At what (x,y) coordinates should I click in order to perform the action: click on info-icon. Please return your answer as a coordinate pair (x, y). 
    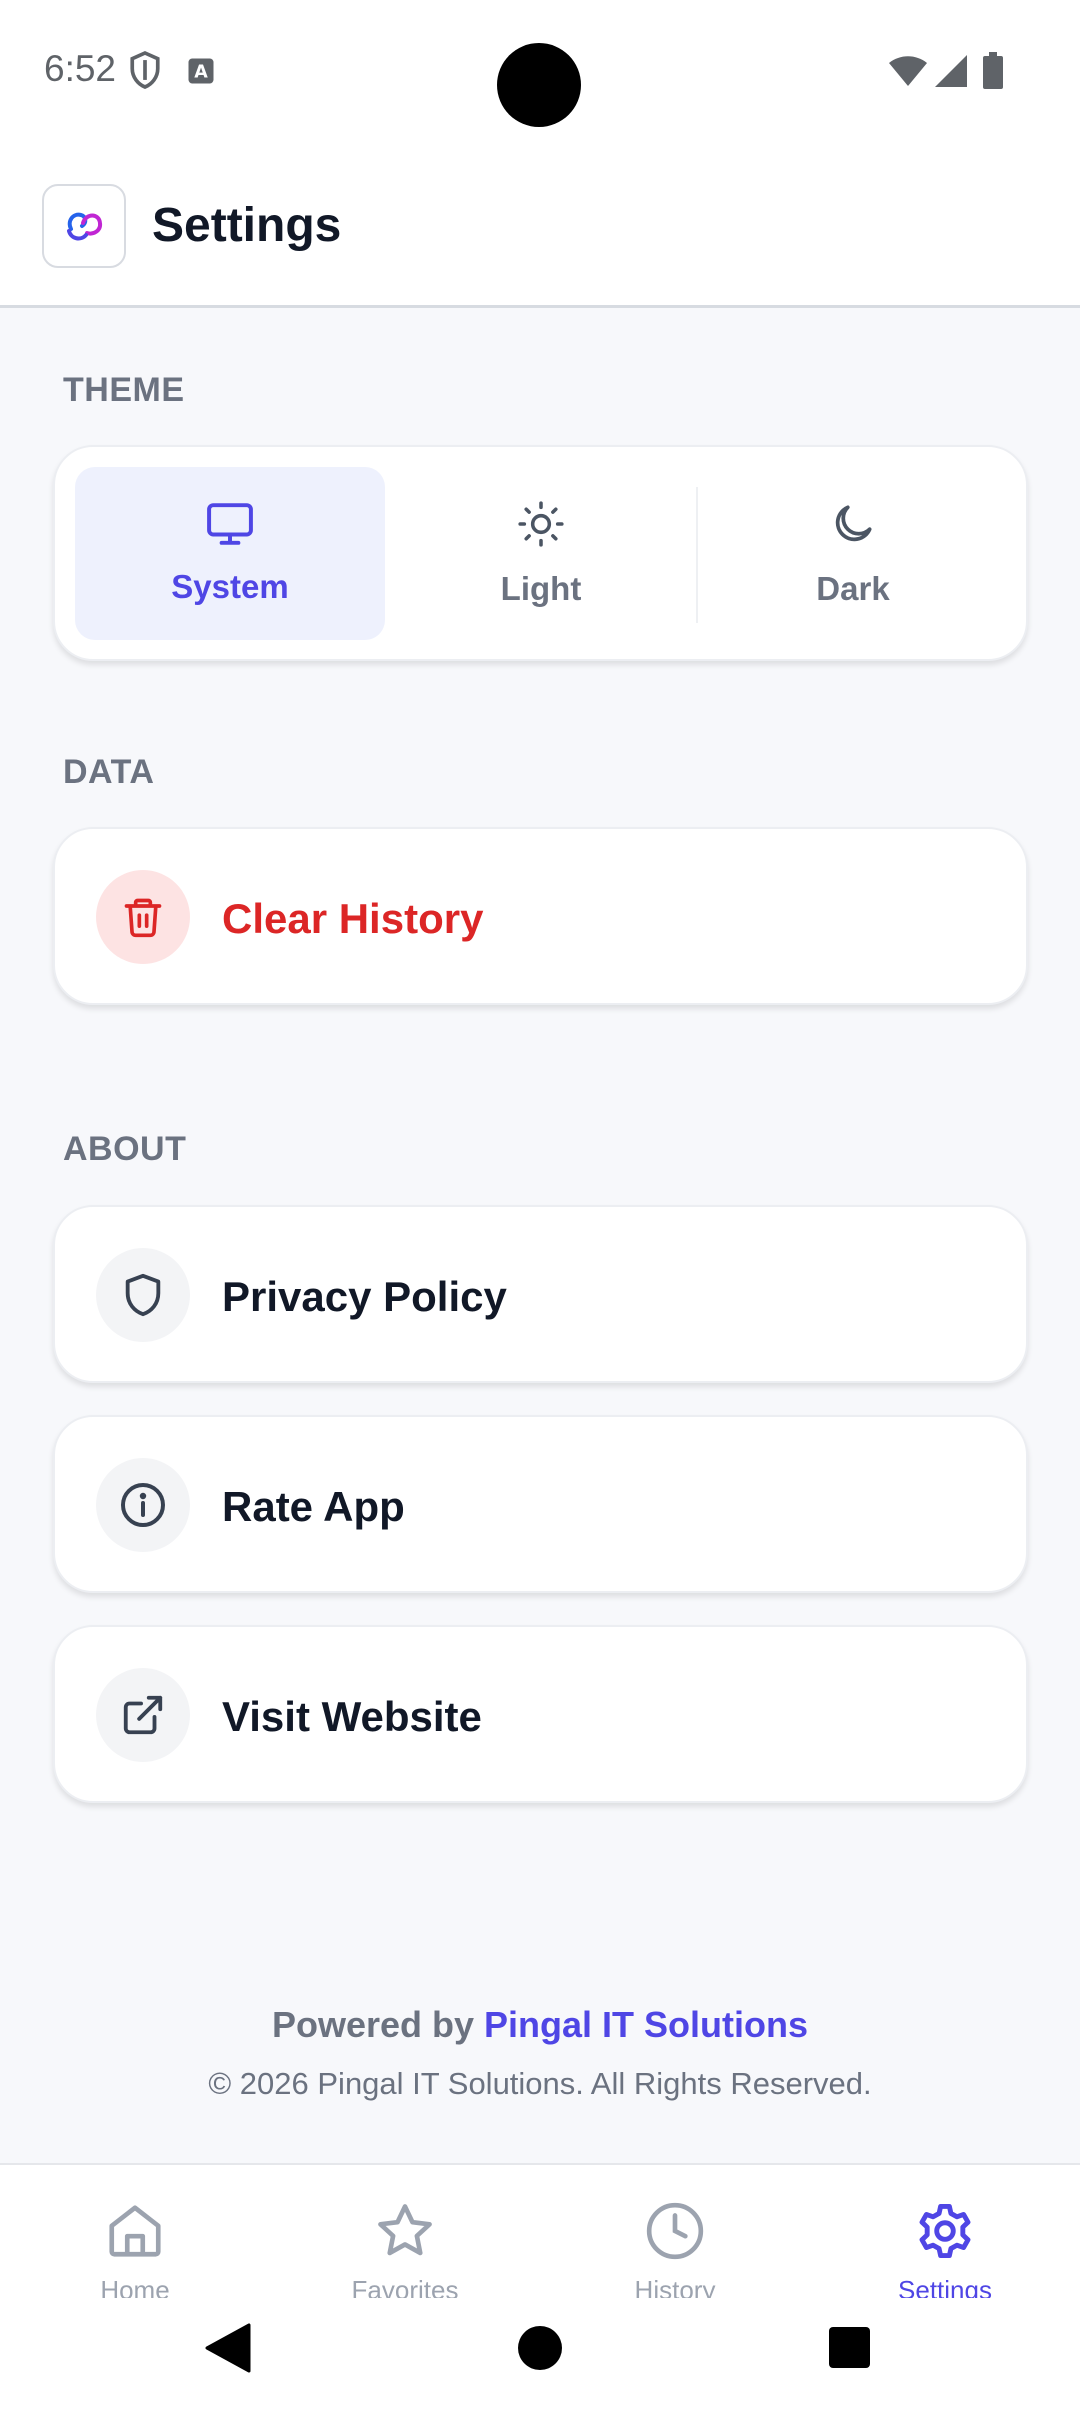
    Looking at the image, I should click on (143, 1505).